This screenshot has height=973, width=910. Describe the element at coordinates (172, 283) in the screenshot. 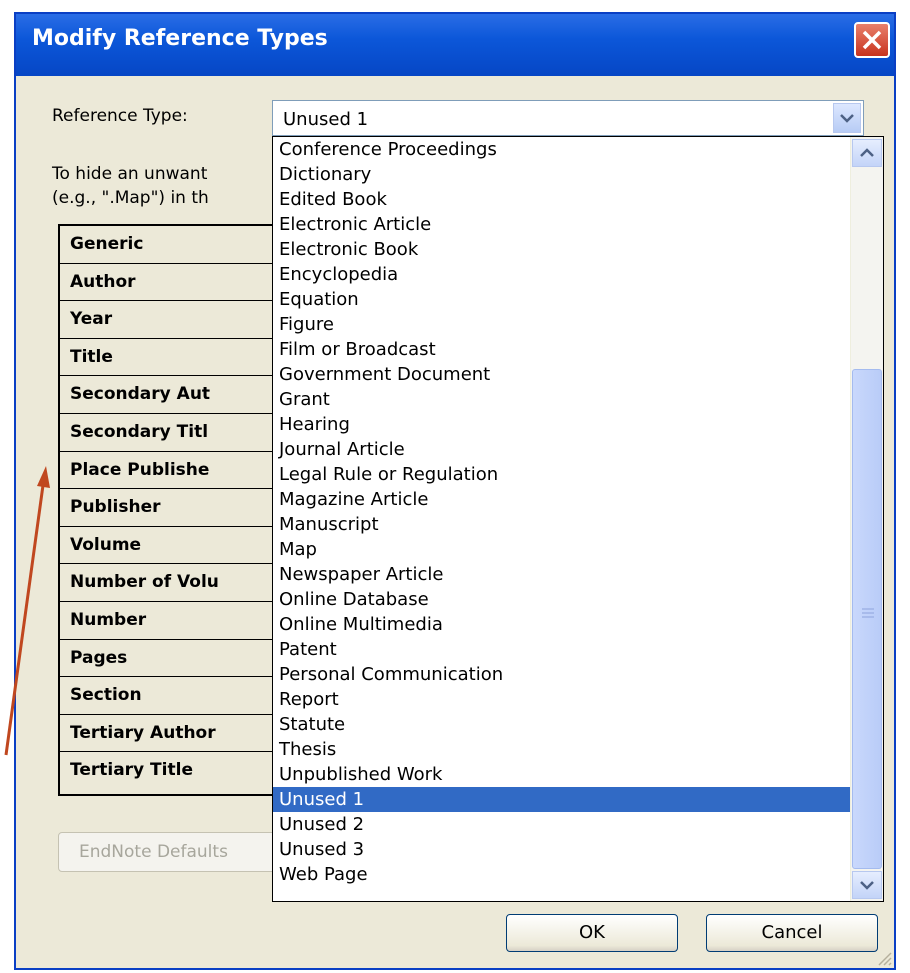

I see `field-row: Author` at that location.